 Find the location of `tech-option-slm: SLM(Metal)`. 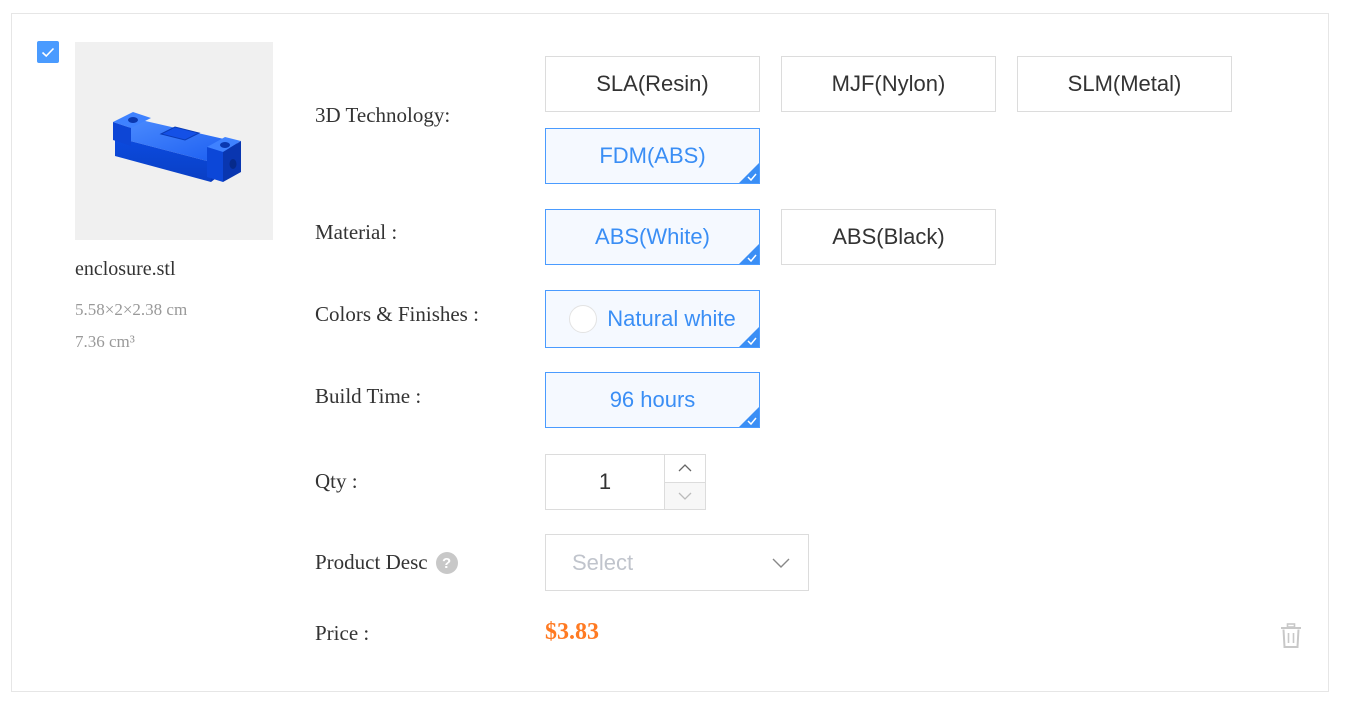

tech-option-slm: SLM(Metal) is located at coordinates (1124, 84).